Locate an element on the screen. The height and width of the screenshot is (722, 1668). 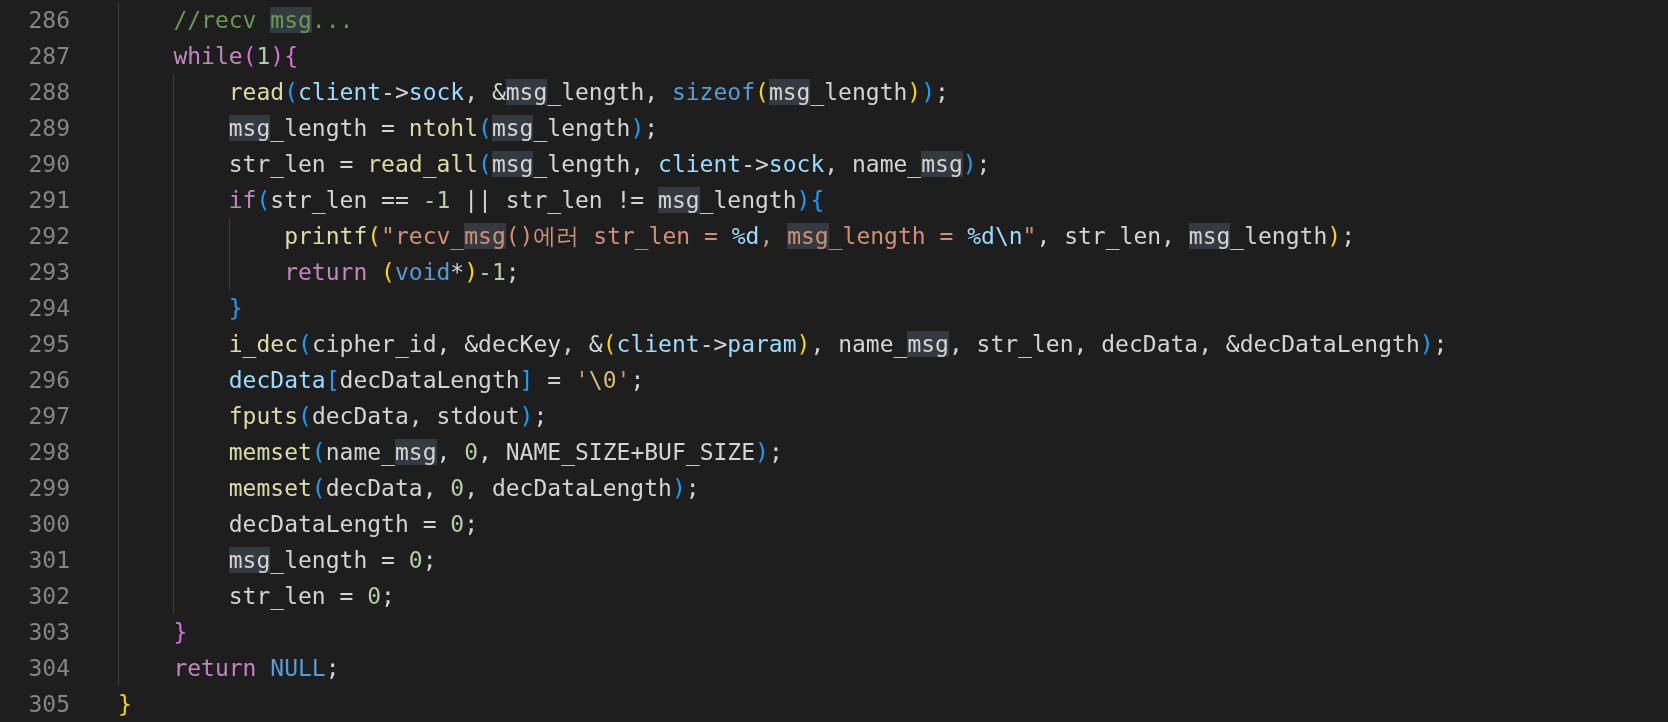
line-number: 304 is located at coordinates (48, 668).